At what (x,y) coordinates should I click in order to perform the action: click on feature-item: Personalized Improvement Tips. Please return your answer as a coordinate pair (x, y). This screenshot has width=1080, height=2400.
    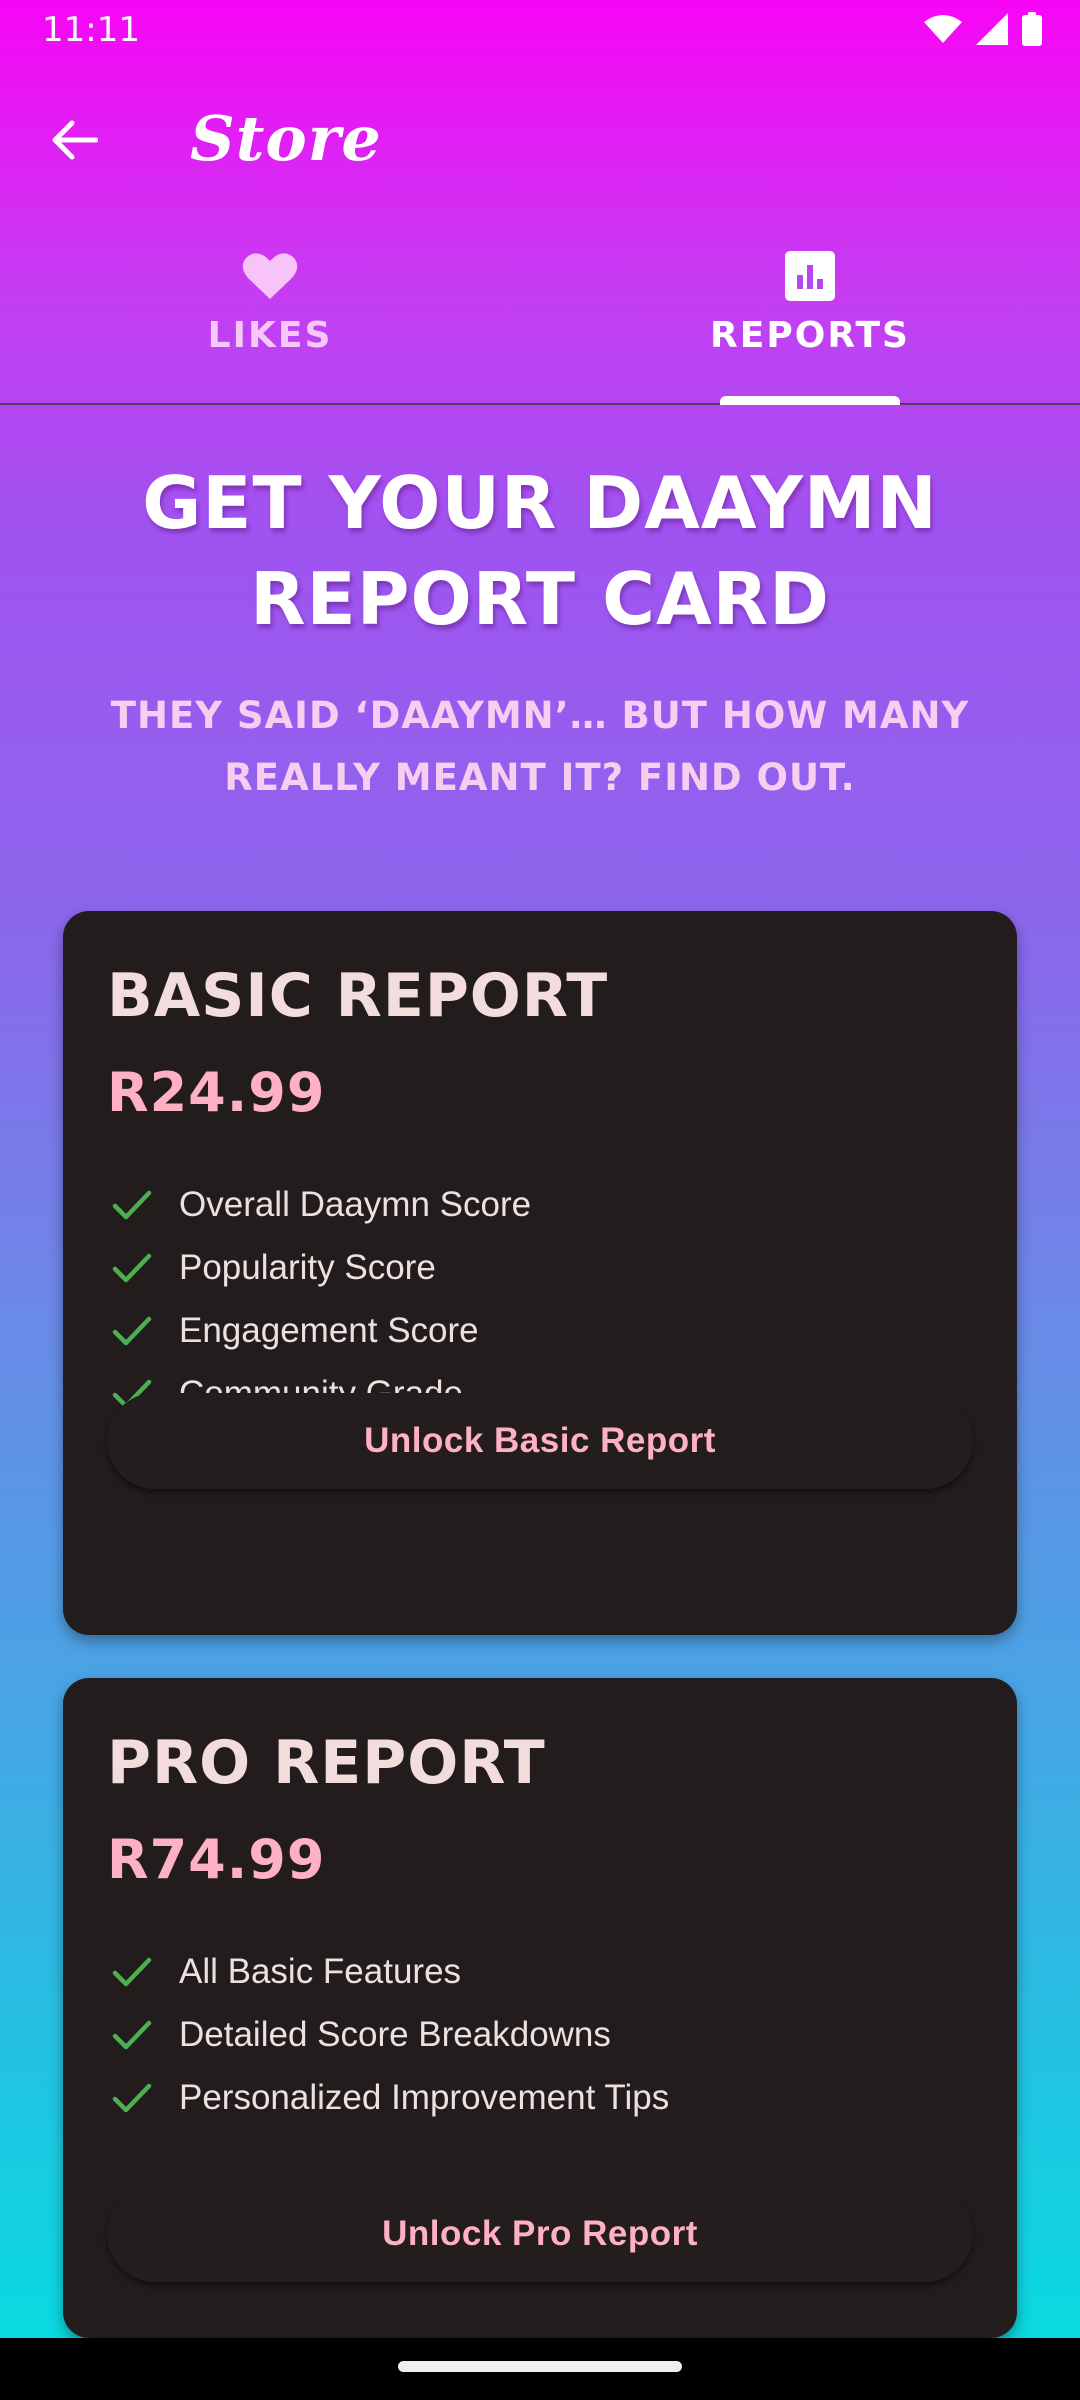
    Looking at the image, I should click on (547, 2097).